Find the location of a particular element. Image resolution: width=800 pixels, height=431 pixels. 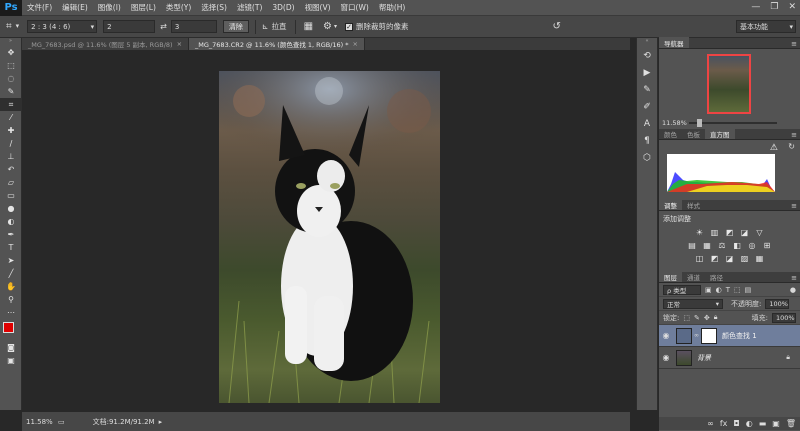

delete-cropped-checkbox: ✓ is located at coordinates (349, 26).